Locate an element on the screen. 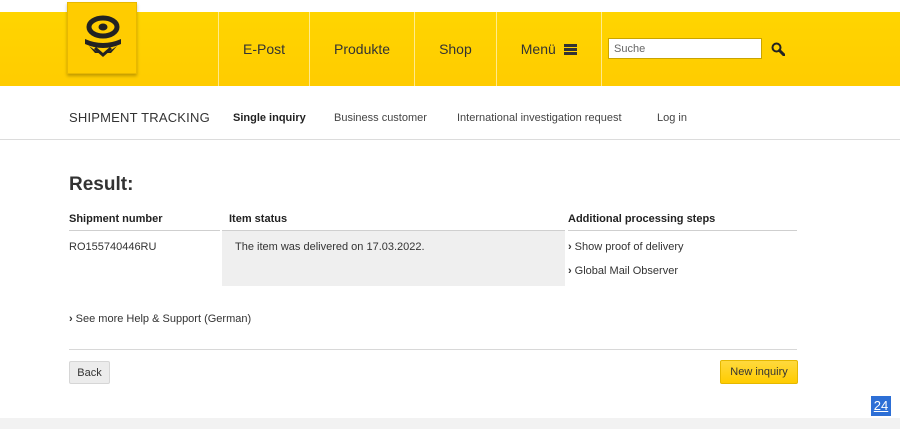  item-status-text: The item was delivered on 17.03.2022. is located at coordinates (330, 247).